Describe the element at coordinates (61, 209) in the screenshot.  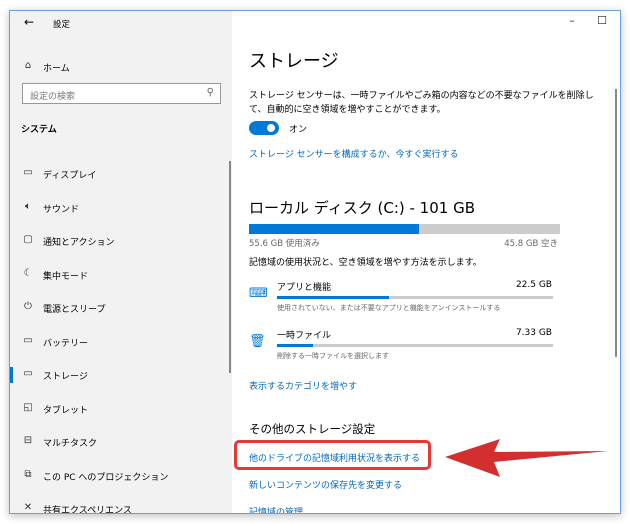
I see `sidebar-item-label: サウンド` at that location.